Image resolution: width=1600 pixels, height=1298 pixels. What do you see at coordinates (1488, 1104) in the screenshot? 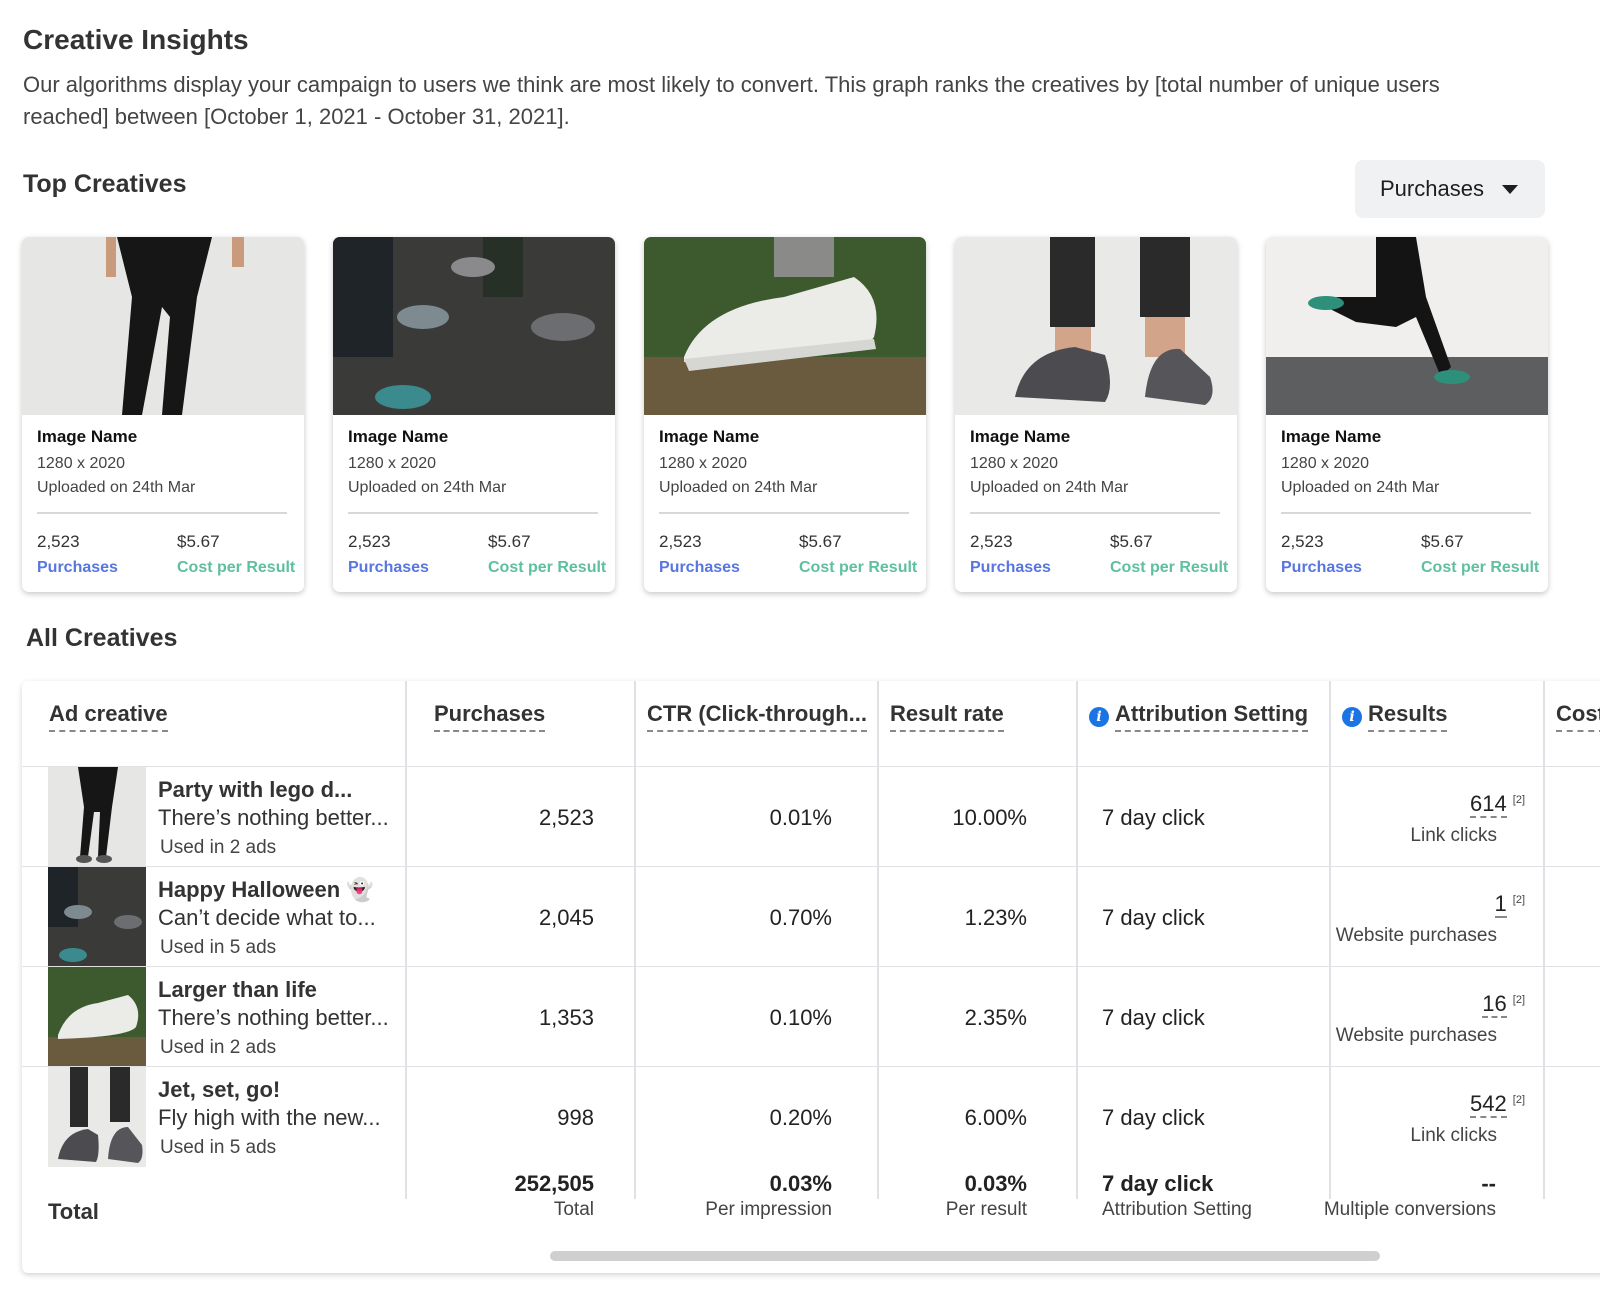
I see `row-results-number: 542` at bounding box center [1488, 1104].